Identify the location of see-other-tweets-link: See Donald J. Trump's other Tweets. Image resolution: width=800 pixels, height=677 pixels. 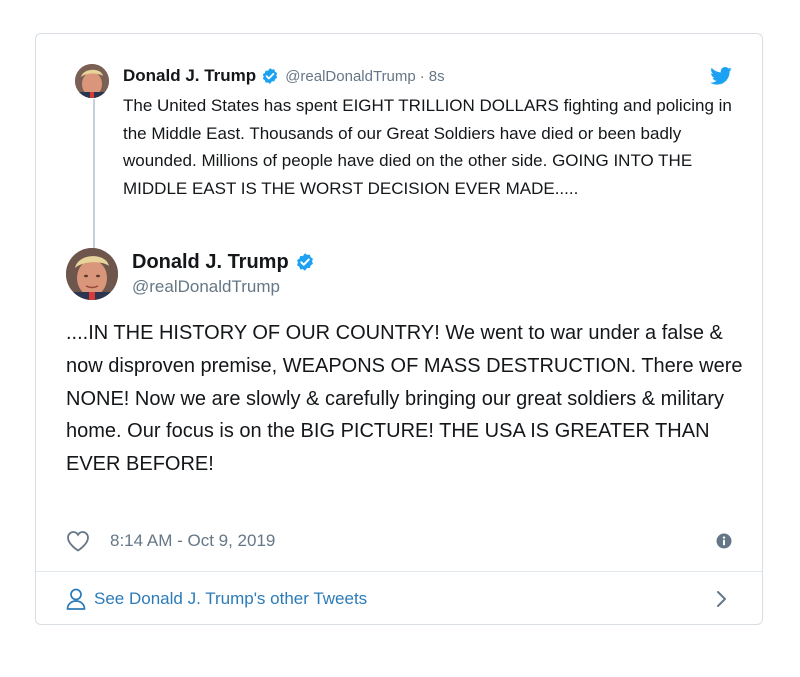
(399, 598).